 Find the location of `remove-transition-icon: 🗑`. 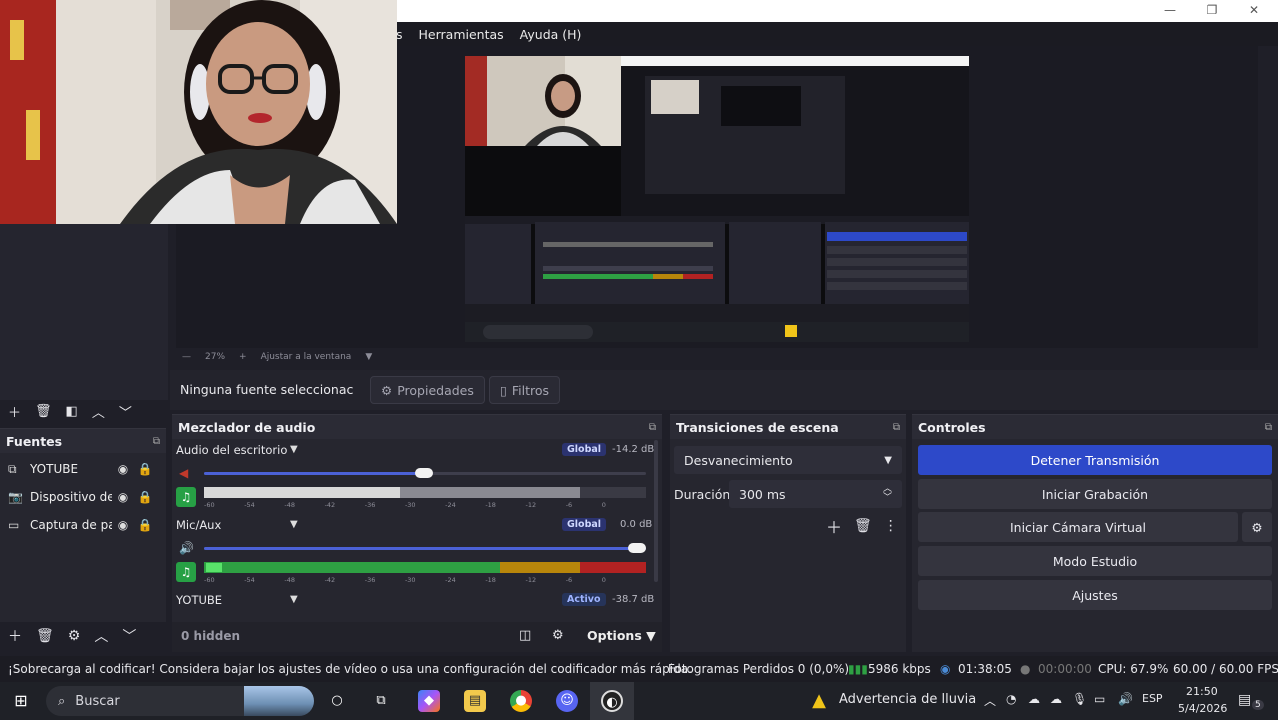

remove-transition-icon: 🗑 is located at coordinates (863, 526).